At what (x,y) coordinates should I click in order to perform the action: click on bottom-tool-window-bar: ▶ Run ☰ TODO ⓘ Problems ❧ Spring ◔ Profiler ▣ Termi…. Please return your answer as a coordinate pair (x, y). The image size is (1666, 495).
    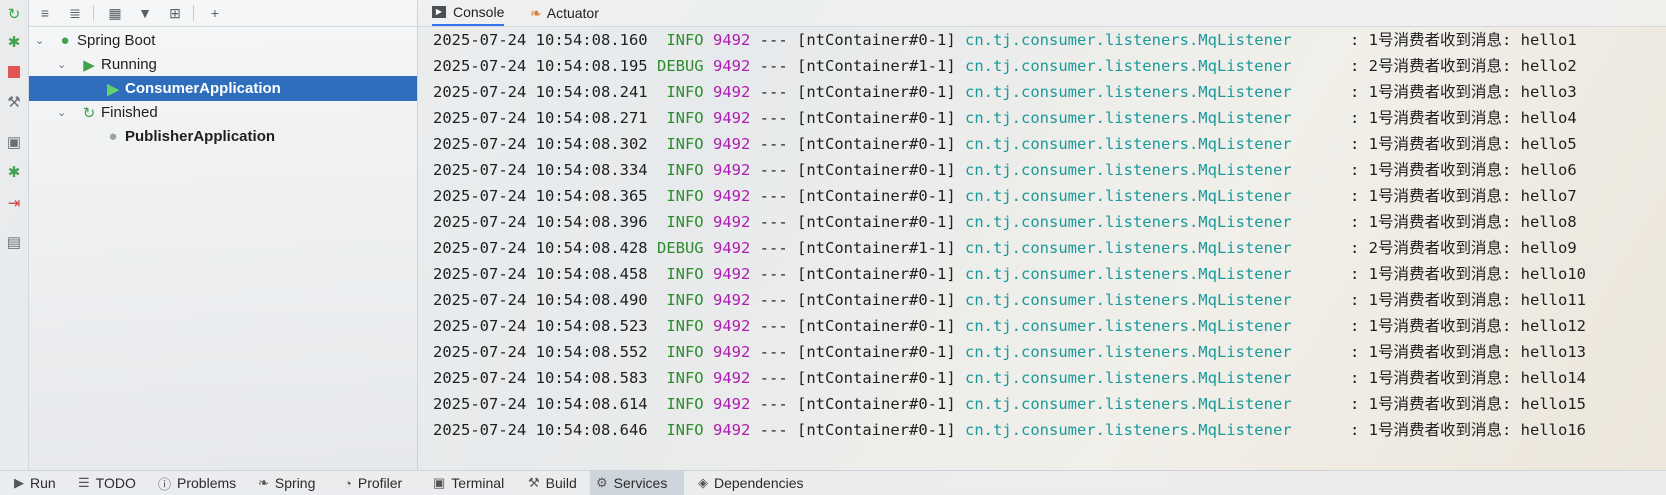
    Looking at the image, I should click on (833, 482).